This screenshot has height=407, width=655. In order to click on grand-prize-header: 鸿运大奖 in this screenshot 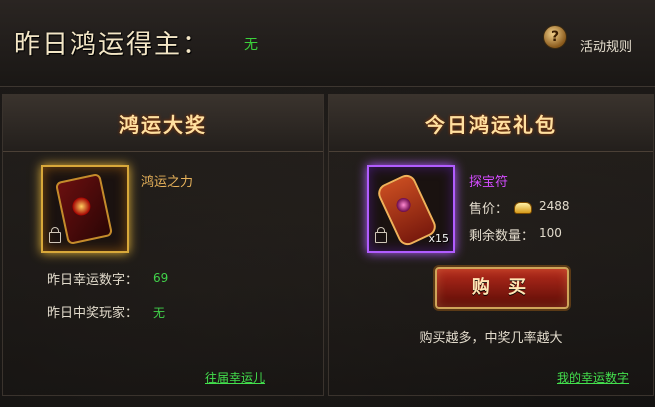, I will do `click(163, 123)`.